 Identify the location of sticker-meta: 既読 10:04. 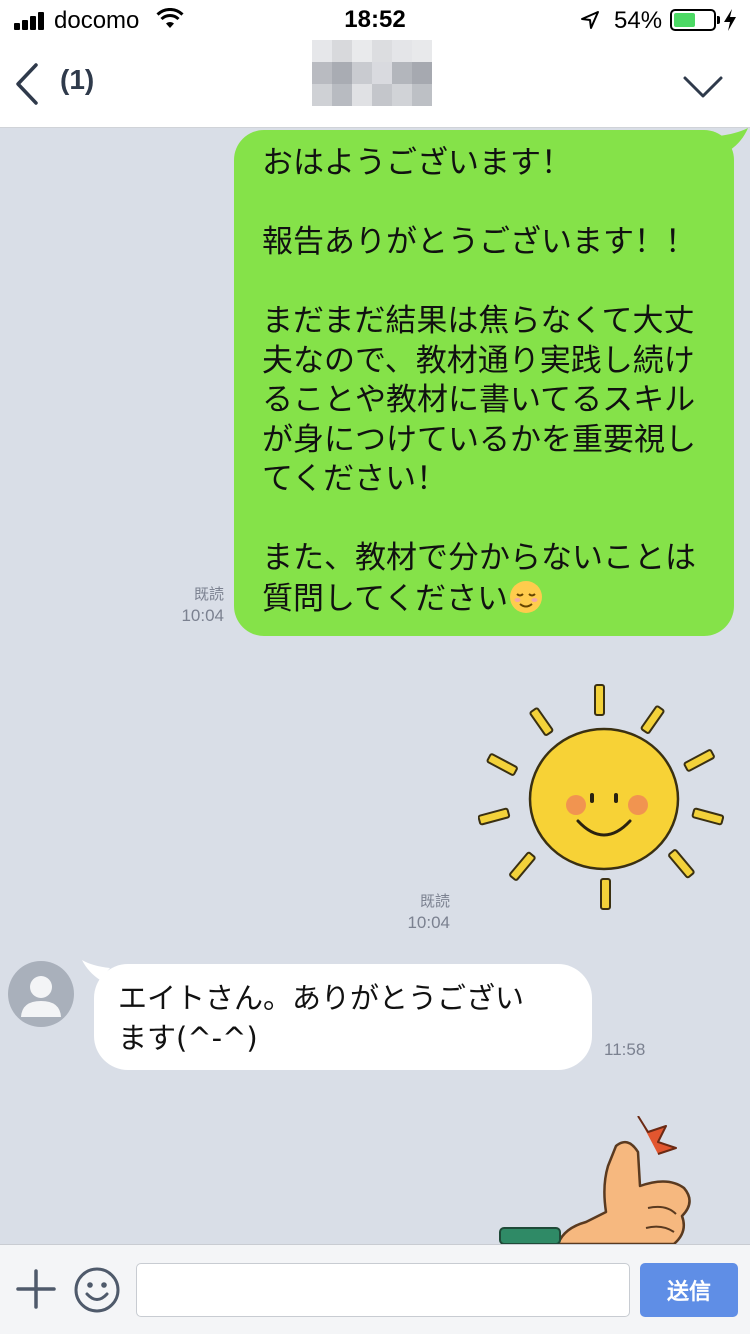
(420, 911).